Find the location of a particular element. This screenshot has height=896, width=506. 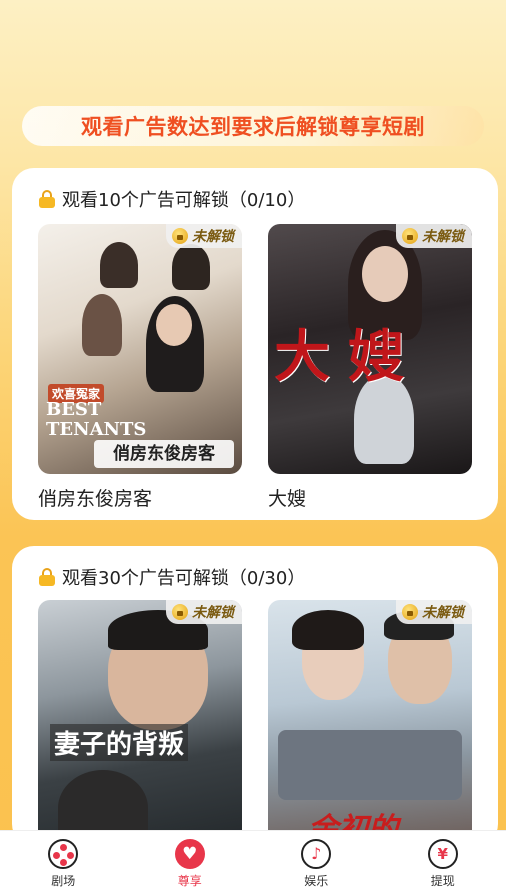

music-icon: ♪ is located at coordinates (316, 853).